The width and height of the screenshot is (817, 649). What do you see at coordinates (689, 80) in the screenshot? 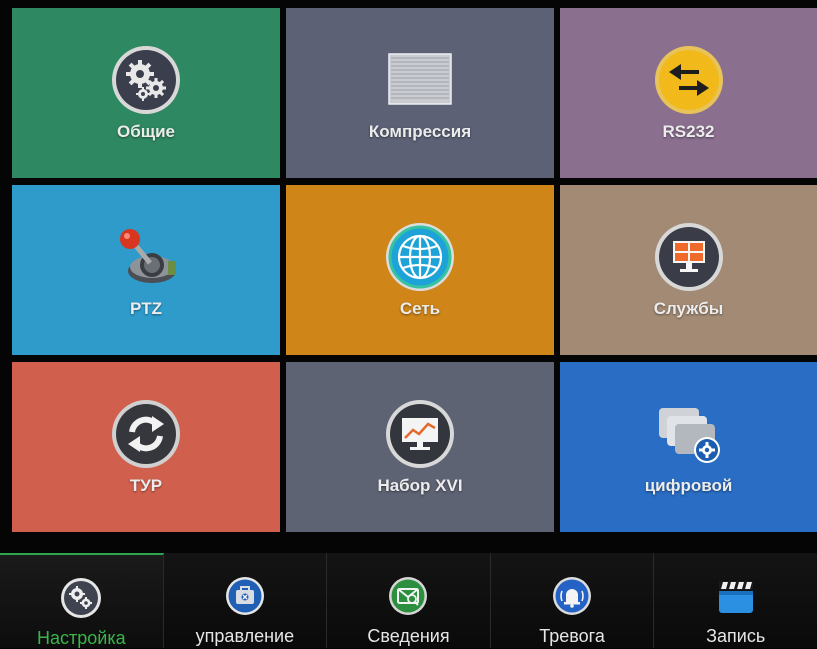
I see `arrows-swap-icon` at bounding box center [689, 80].